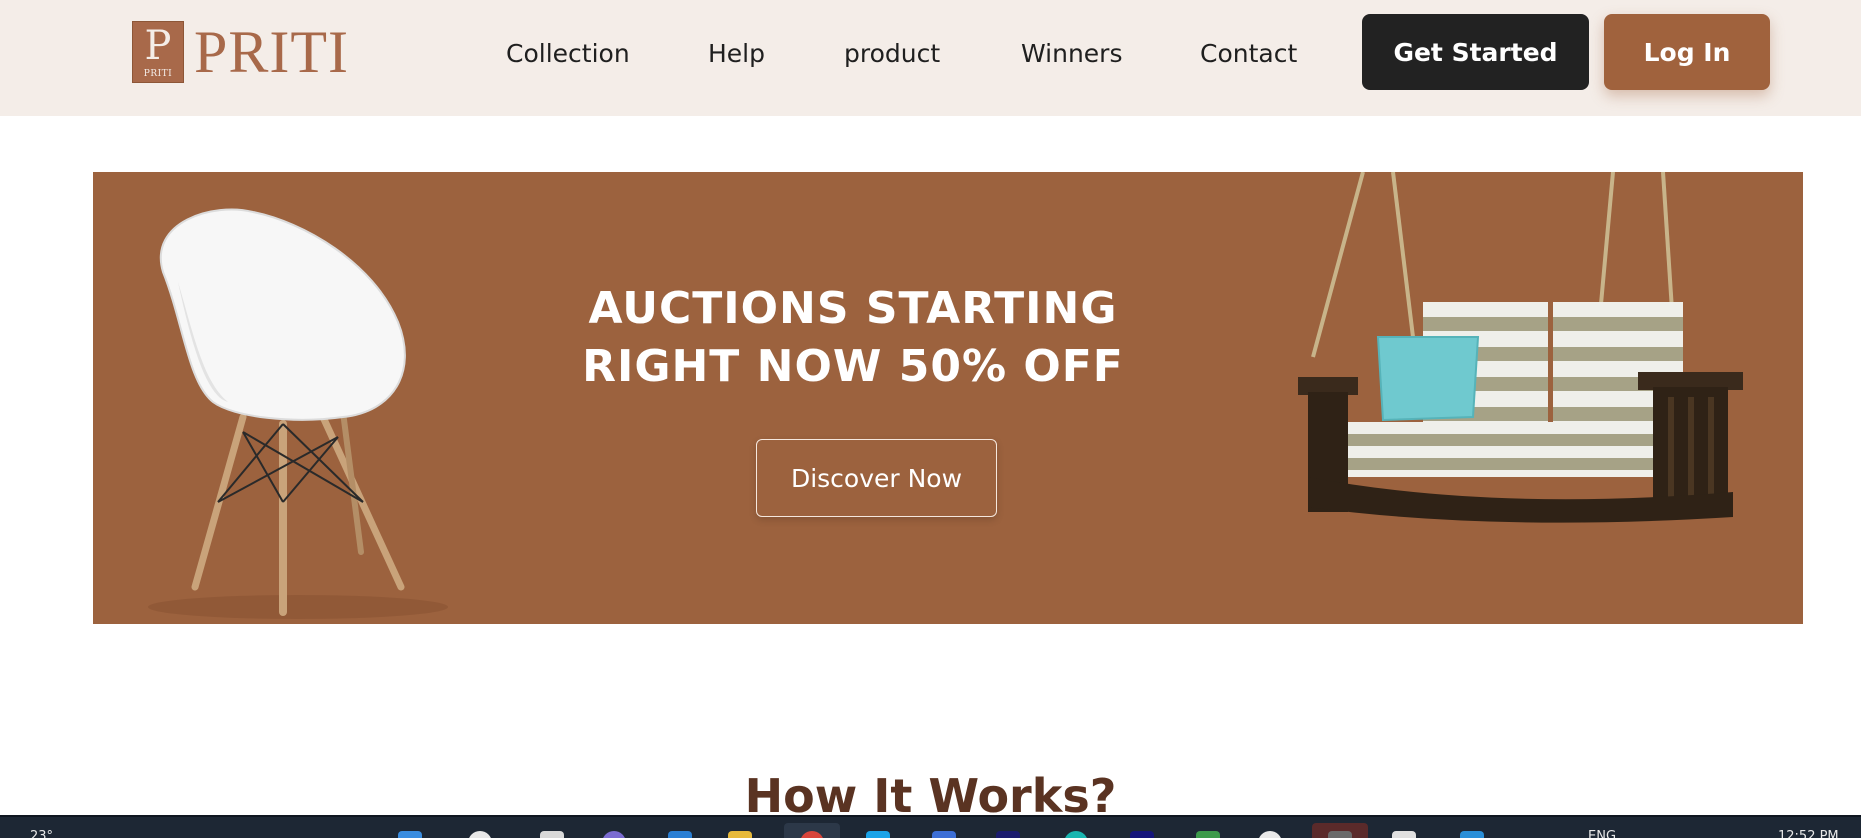 Image resolution: width=1861 pixels, height=838 pixels. What do you see at coordinates (568, 54) in the screenshot?
I see `nav-link-collection: Collection` at bounding box center [568, 54].